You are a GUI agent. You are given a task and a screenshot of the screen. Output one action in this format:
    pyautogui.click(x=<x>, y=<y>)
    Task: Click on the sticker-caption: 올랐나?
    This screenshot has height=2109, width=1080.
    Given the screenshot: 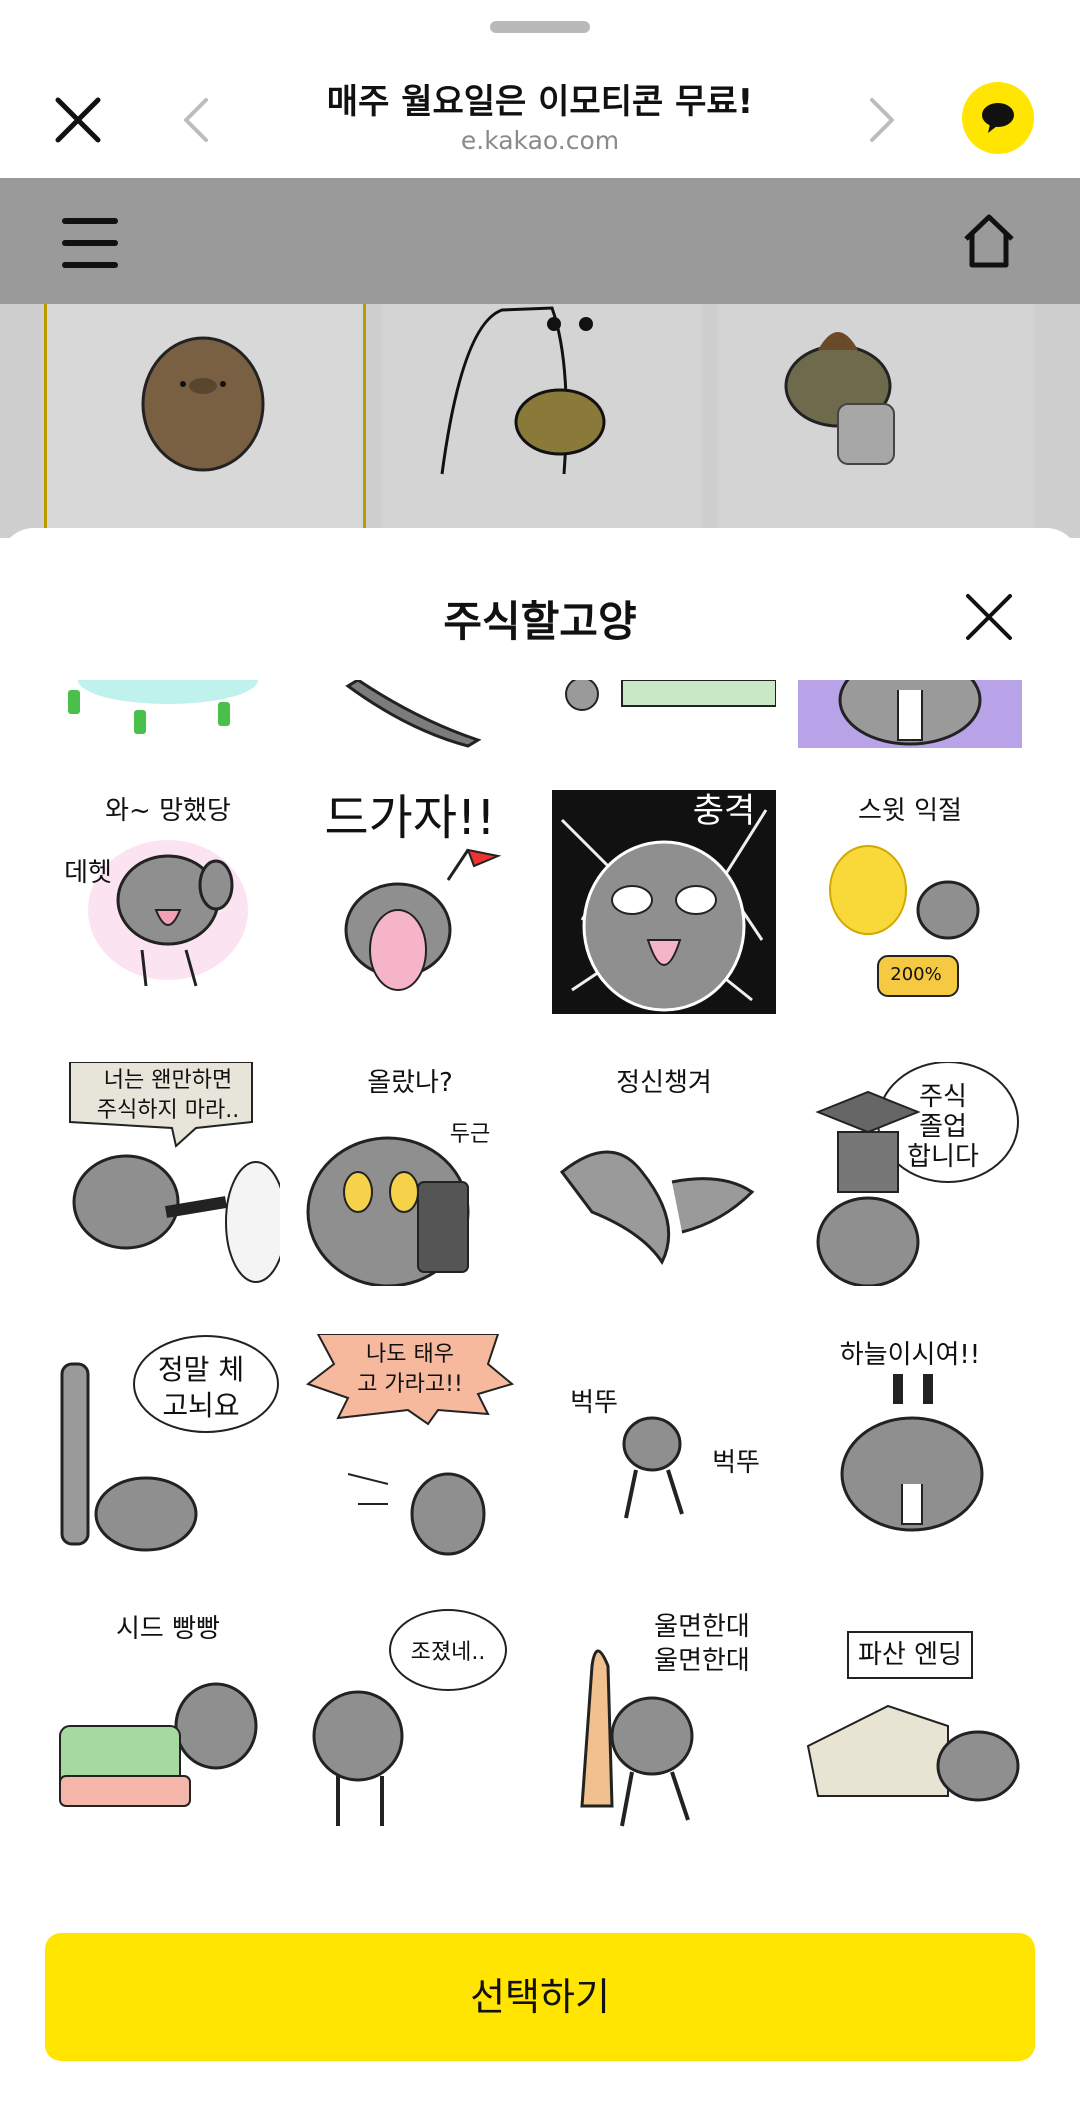 What is the action you would take?
    pyautogui.click(x=410, y=1083)
    